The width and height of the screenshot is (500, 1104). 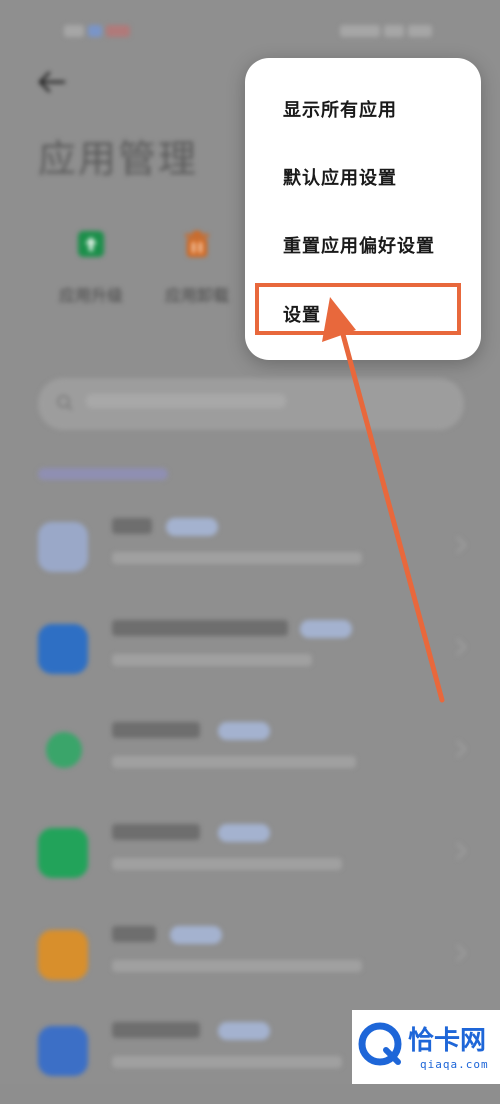 I want to click on baidu-map-app-icon, so click(x=63, y=547).